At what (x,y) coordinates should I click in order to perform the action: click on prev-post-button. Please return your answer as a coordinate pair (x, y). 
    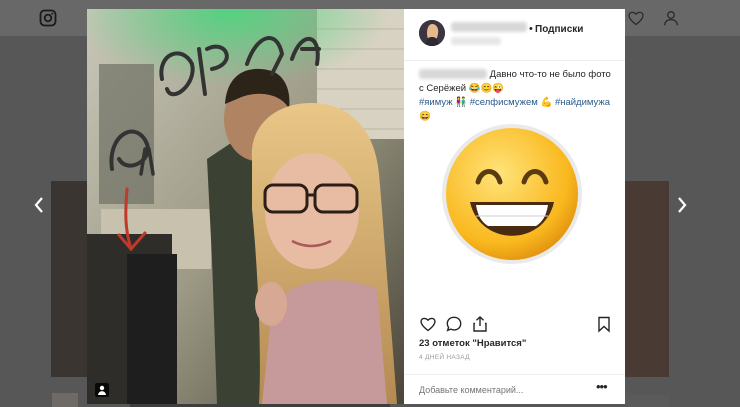
    Looking at the image, I should click on (39, 205).